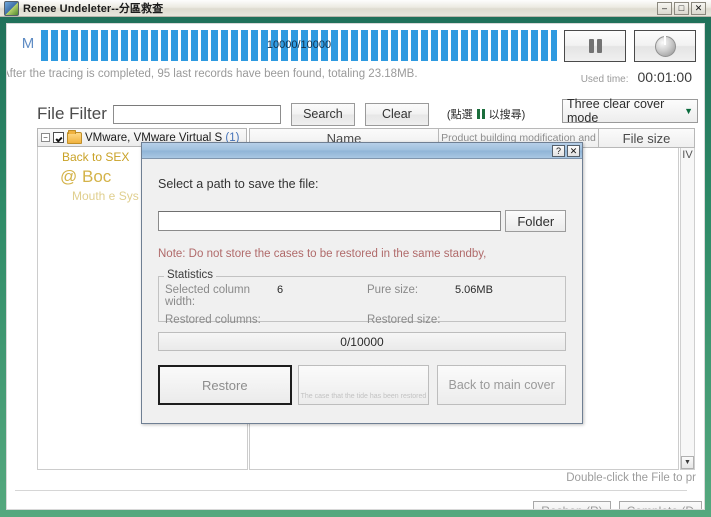 This screenshot has height=517, width=711. What do you see at coordinates (660, 505) in the screenshot?
I see `complete-button: Complete (D` at bounding box center [660, 505].